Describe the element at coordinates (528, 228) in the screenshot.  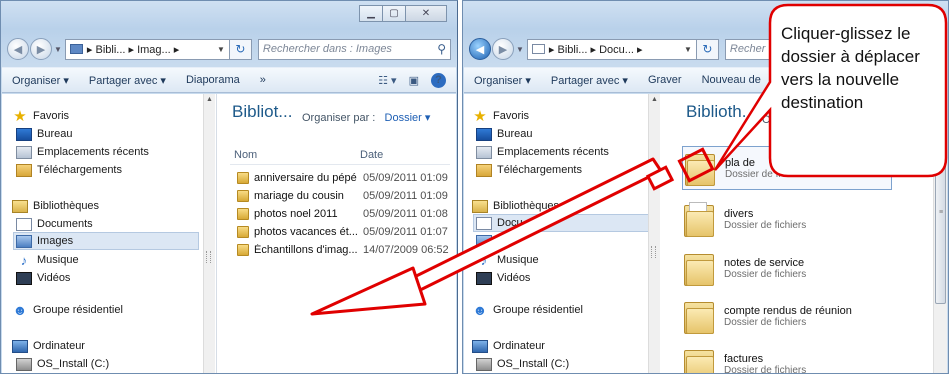
I see `drag-arrow` at that location.